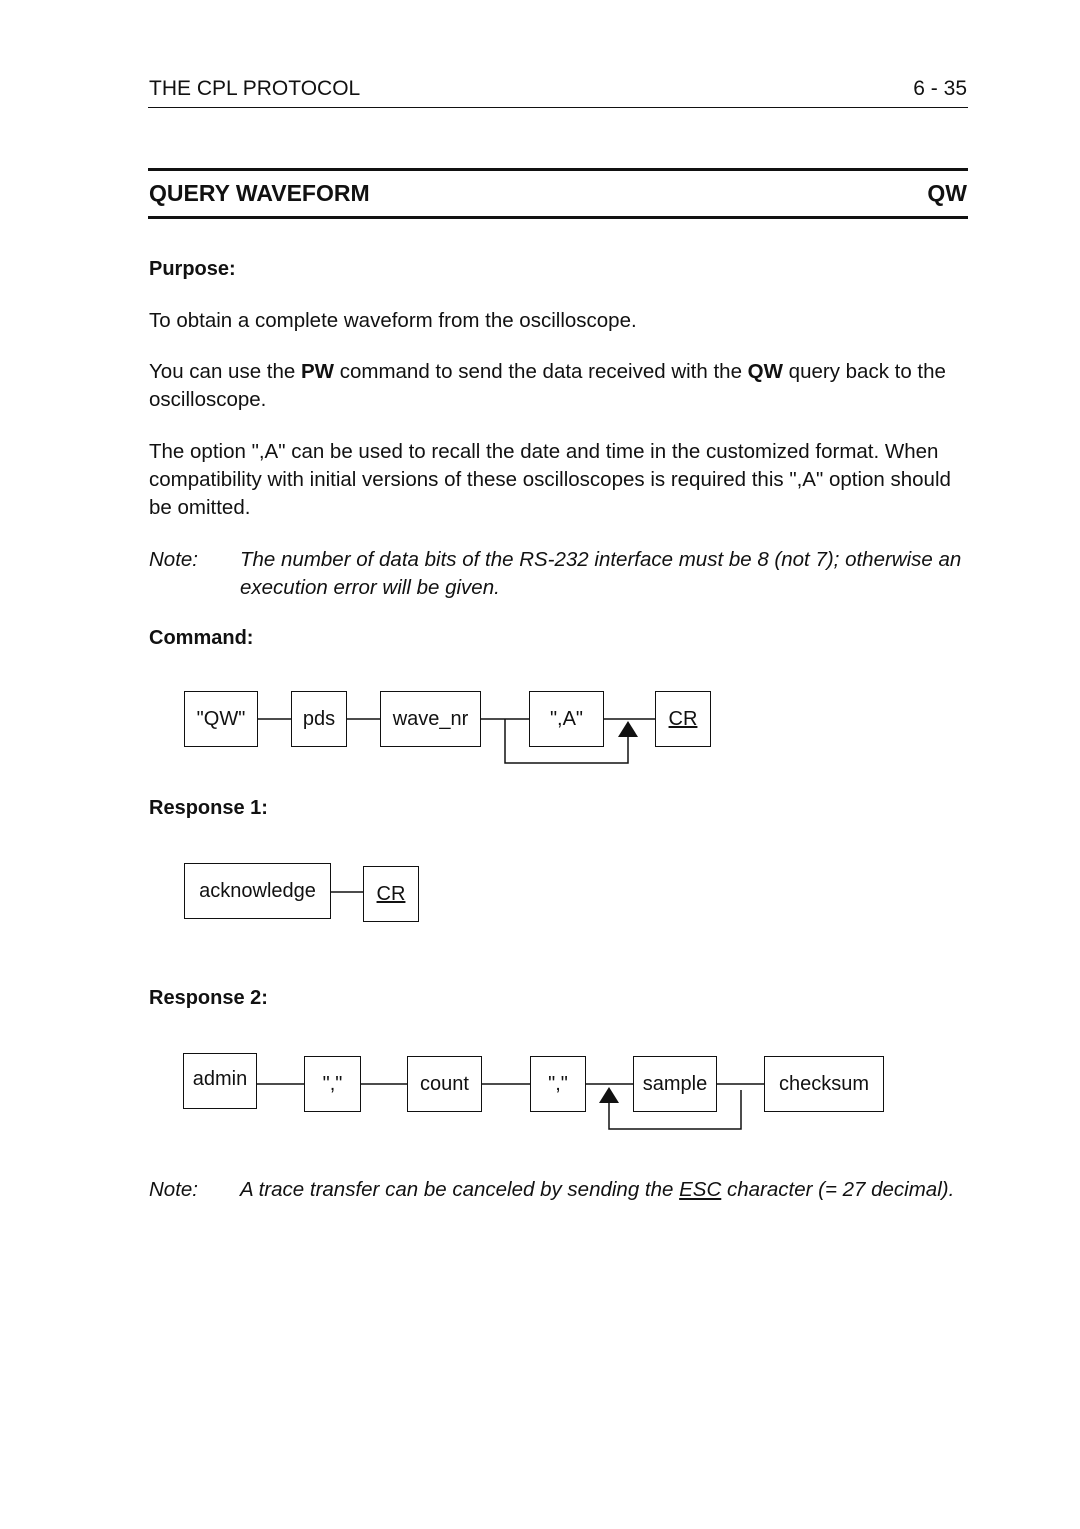  I want to click on response2-heading: Response 2:, so click(208, 998).